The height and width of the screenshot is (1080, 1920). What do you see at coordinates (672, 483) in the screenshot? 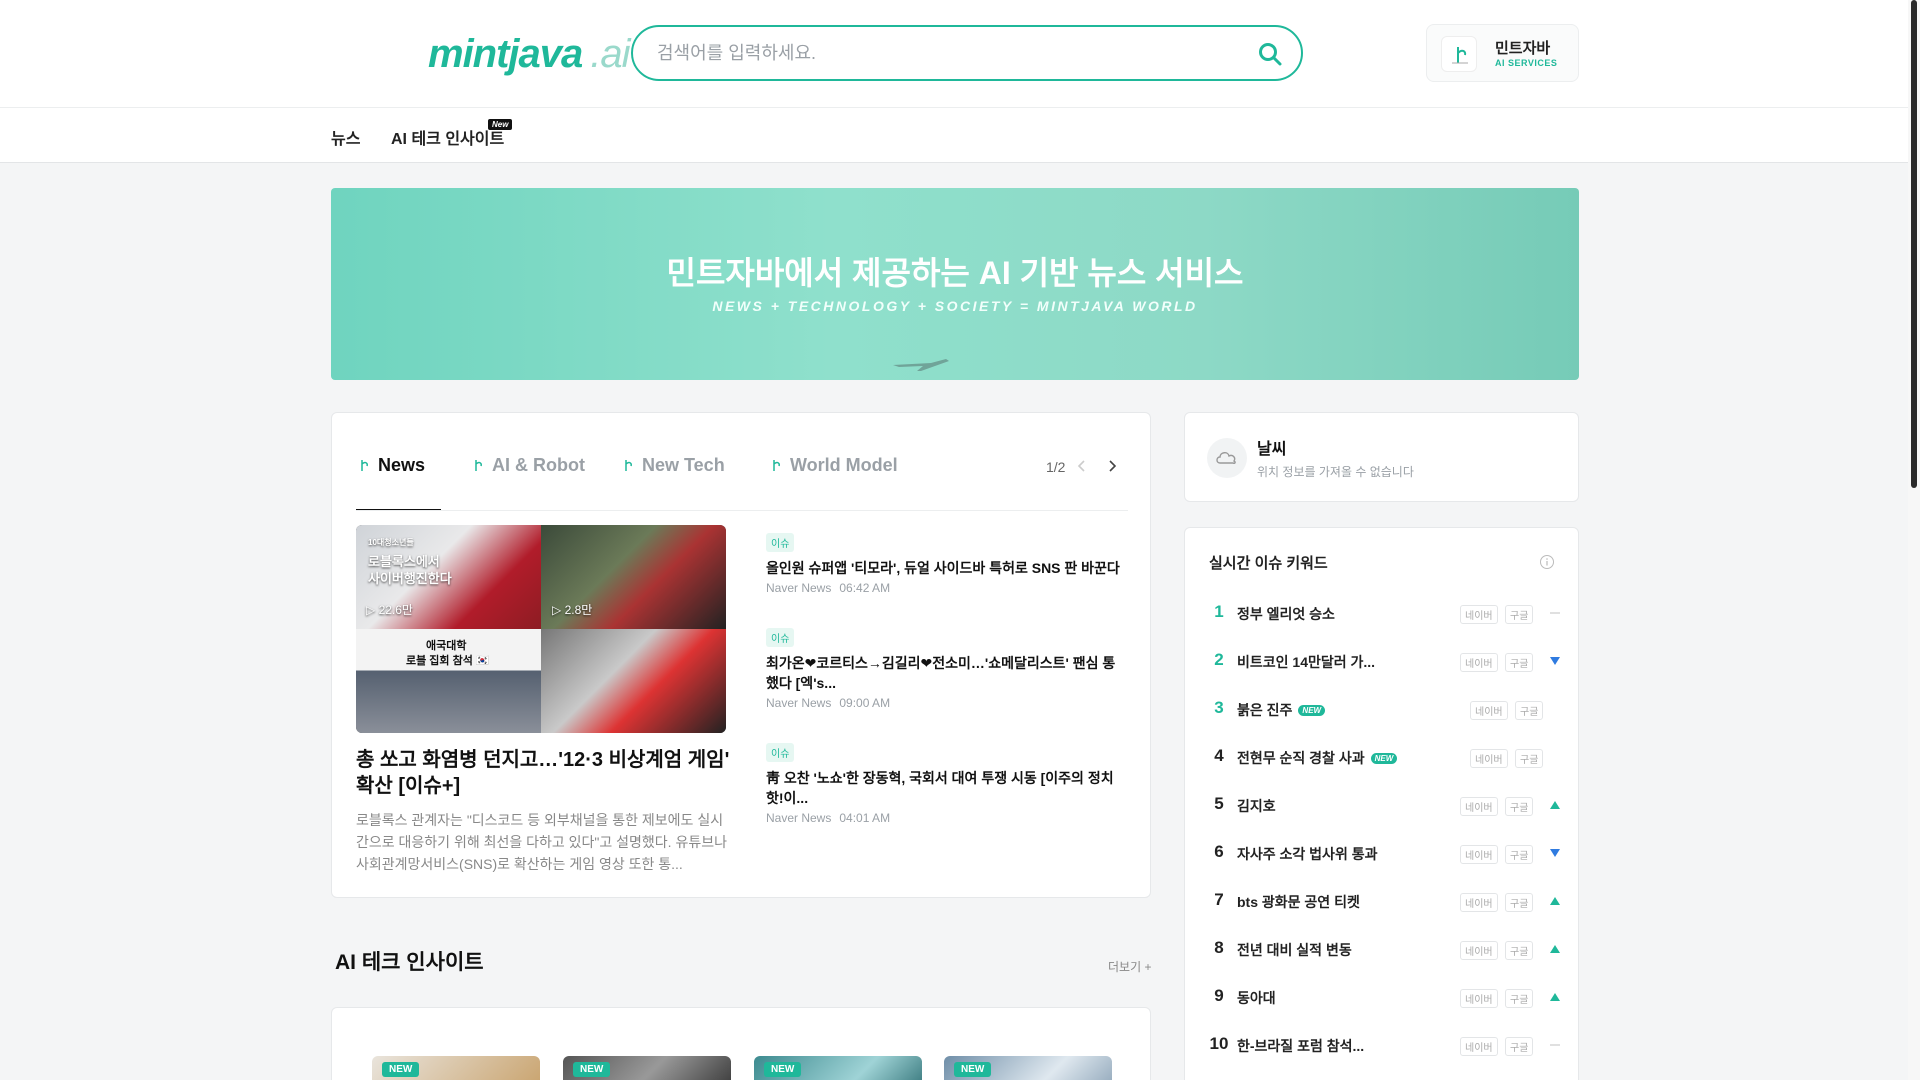
I see `tab-new-tech: New Tech` at bounding box center [672, 483].